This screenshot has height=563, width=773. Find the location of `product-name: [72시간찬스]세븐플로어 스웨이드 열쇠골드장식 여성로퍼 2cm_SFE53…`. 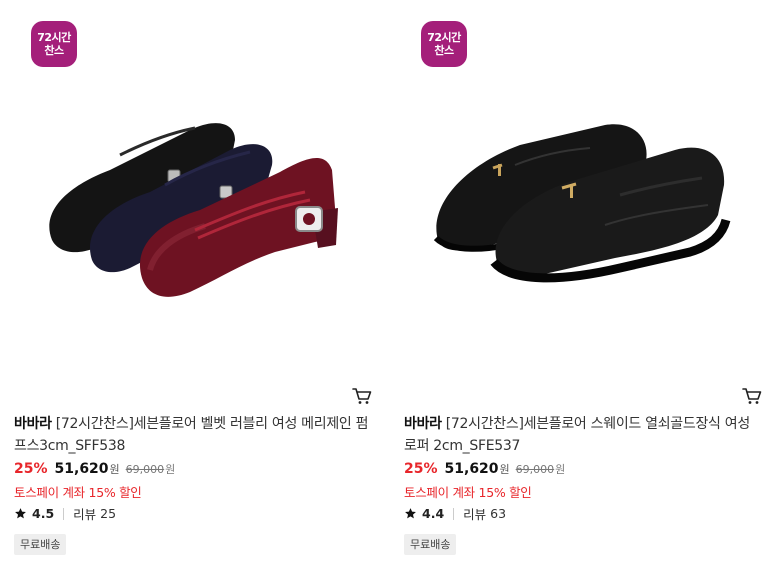

product-name: [72시간찬스]세븐플로어 스웨이드 열쇠골드장식 여성로퍼 2cm_SFE53… is located at coordinates (577, 435).